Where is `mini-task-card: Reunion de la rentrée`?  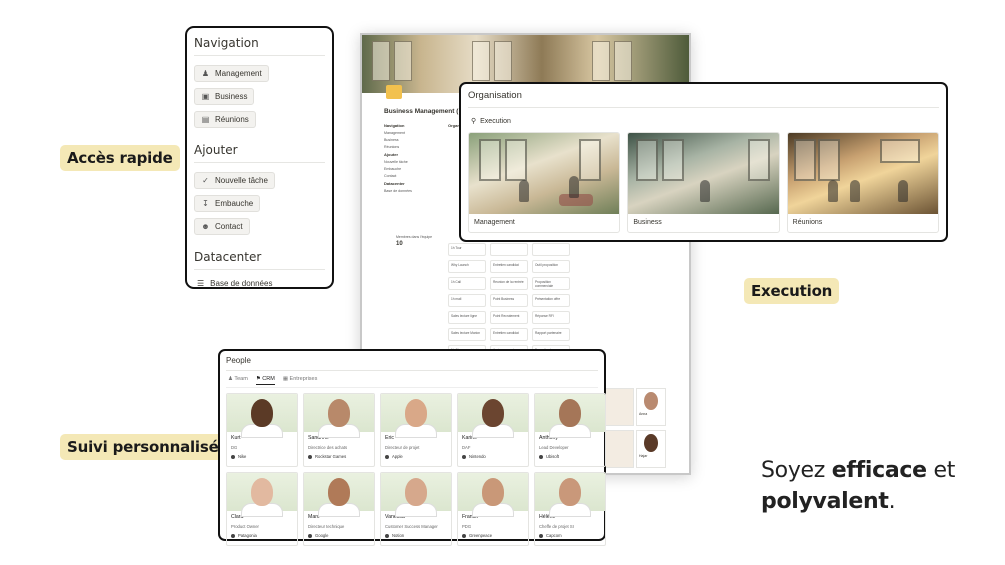
mini-task-card: Reunion de la rentrée is located at coordinates (509, 283).